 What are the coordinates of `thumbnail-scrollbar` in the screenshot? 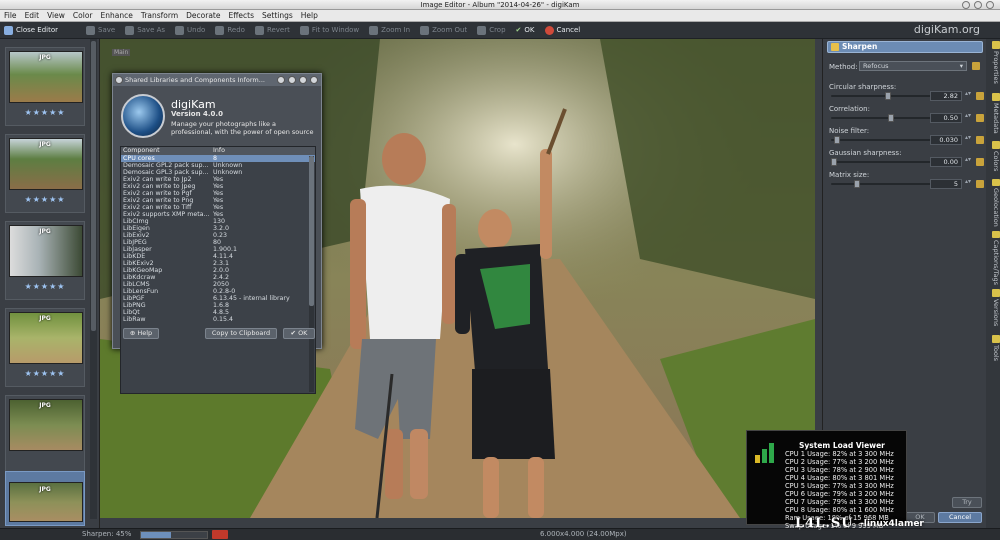 It's located at (93, 279).